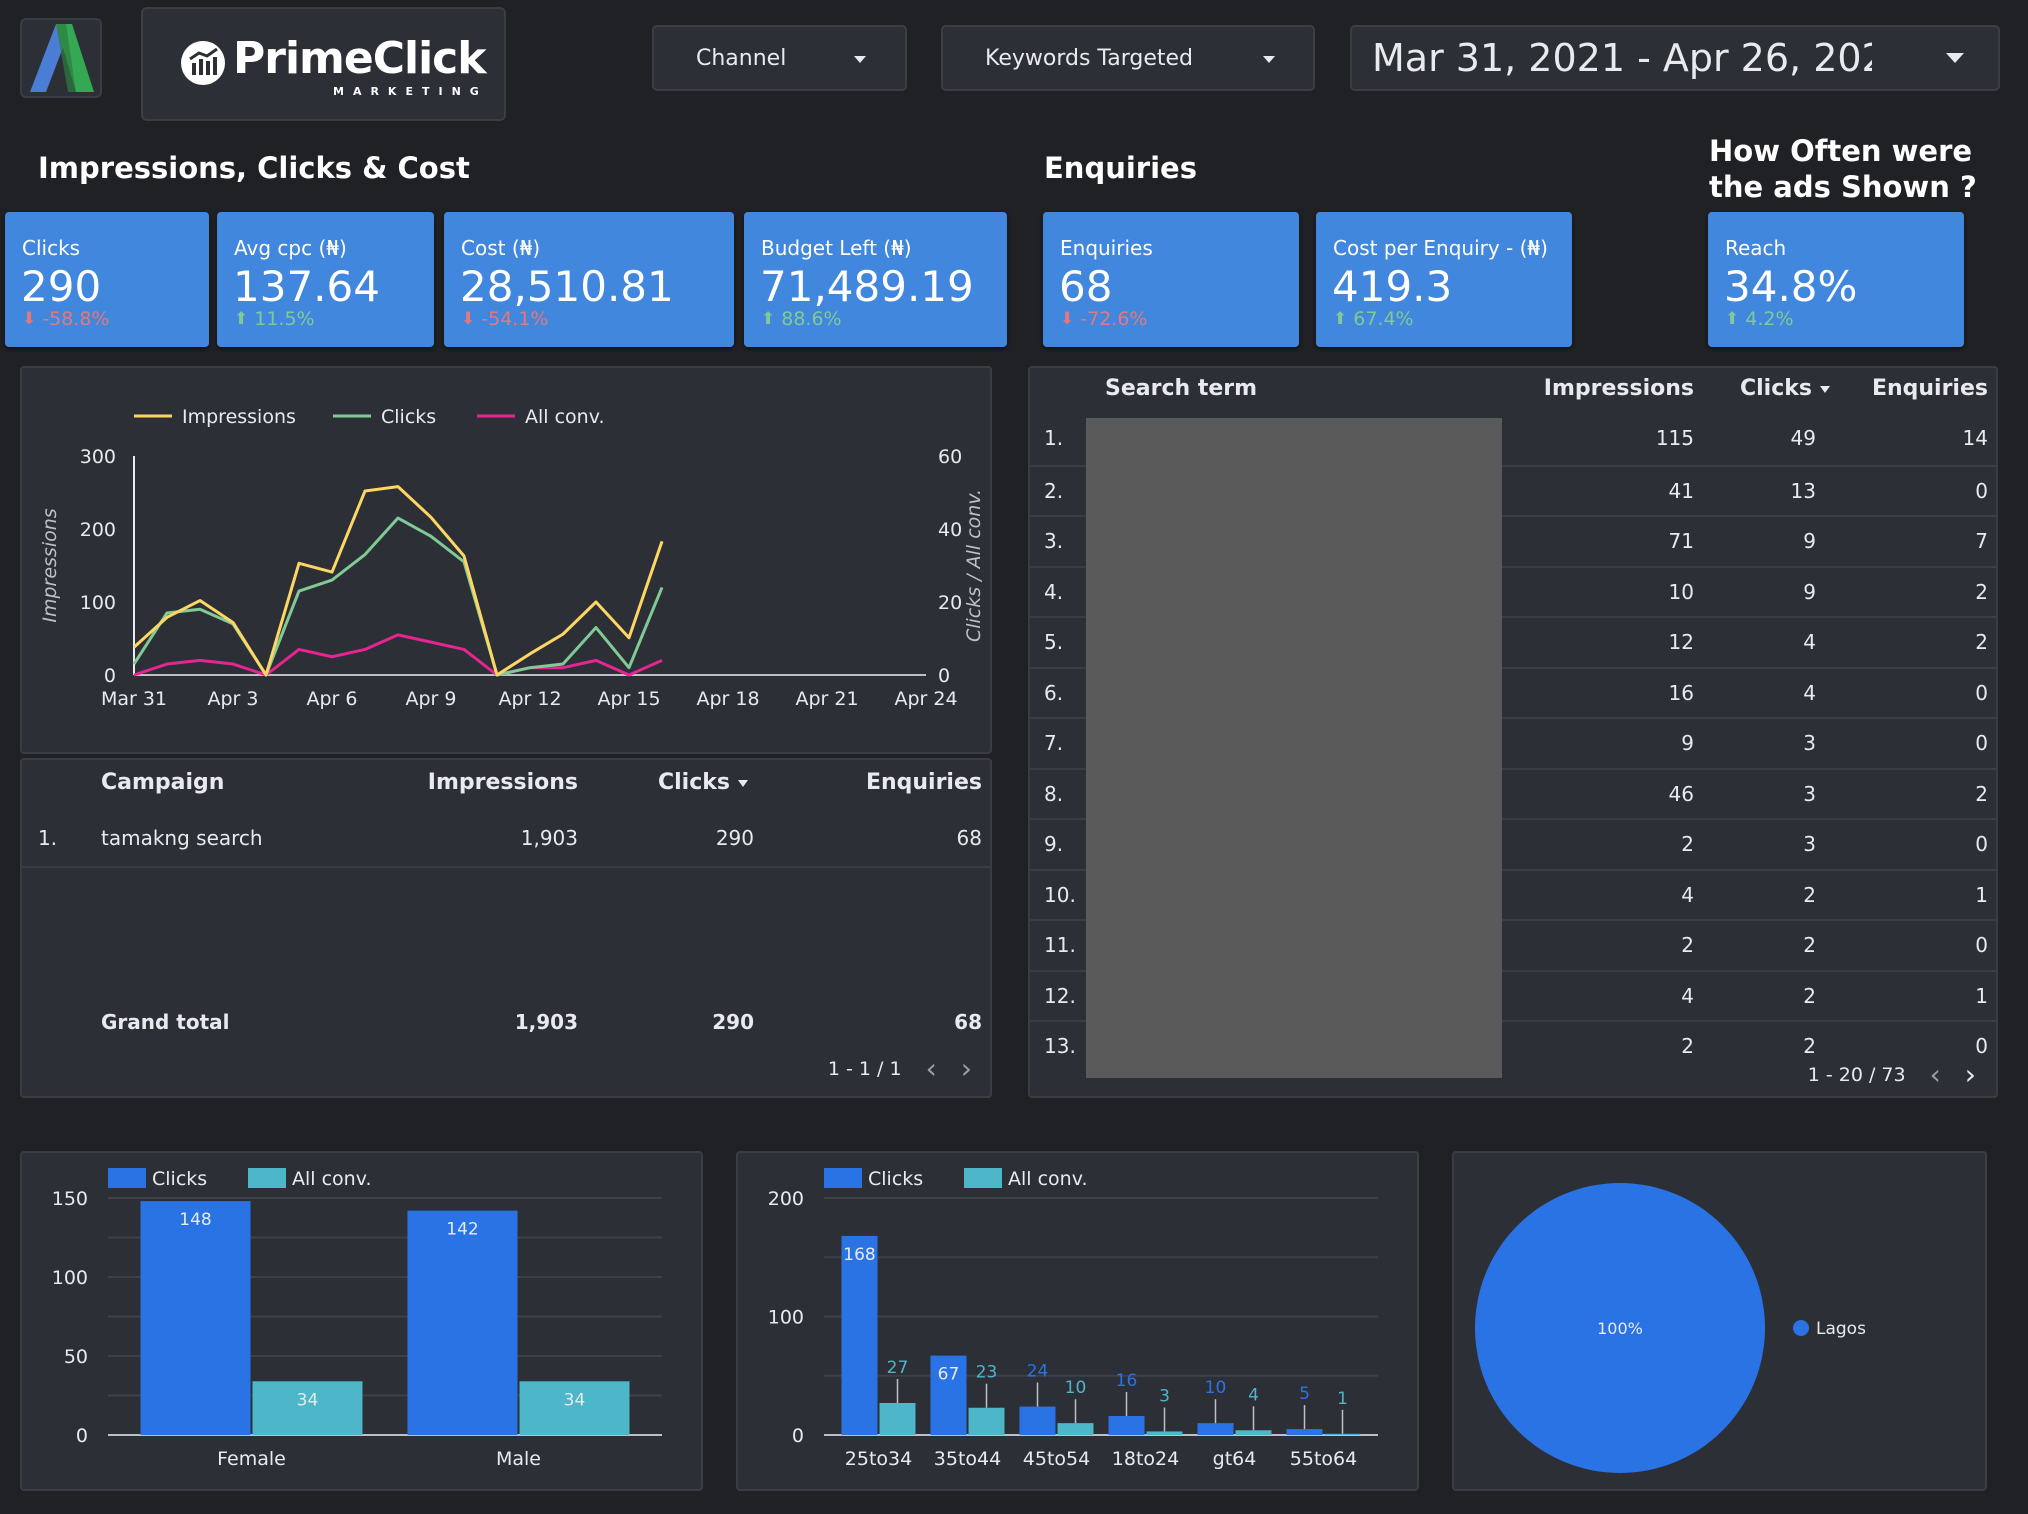 This screenshot has width=2028, height=1514. I want to click on data-label: 24, so click(1038, 1372).